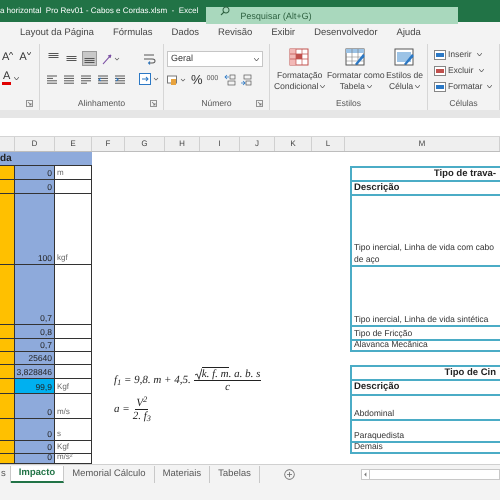 Image resolution: width=500 pixels, height=500 pixels. Describe the element at coordinates (53, 55) in the screenshot. I see `align-top-icon` at that location.